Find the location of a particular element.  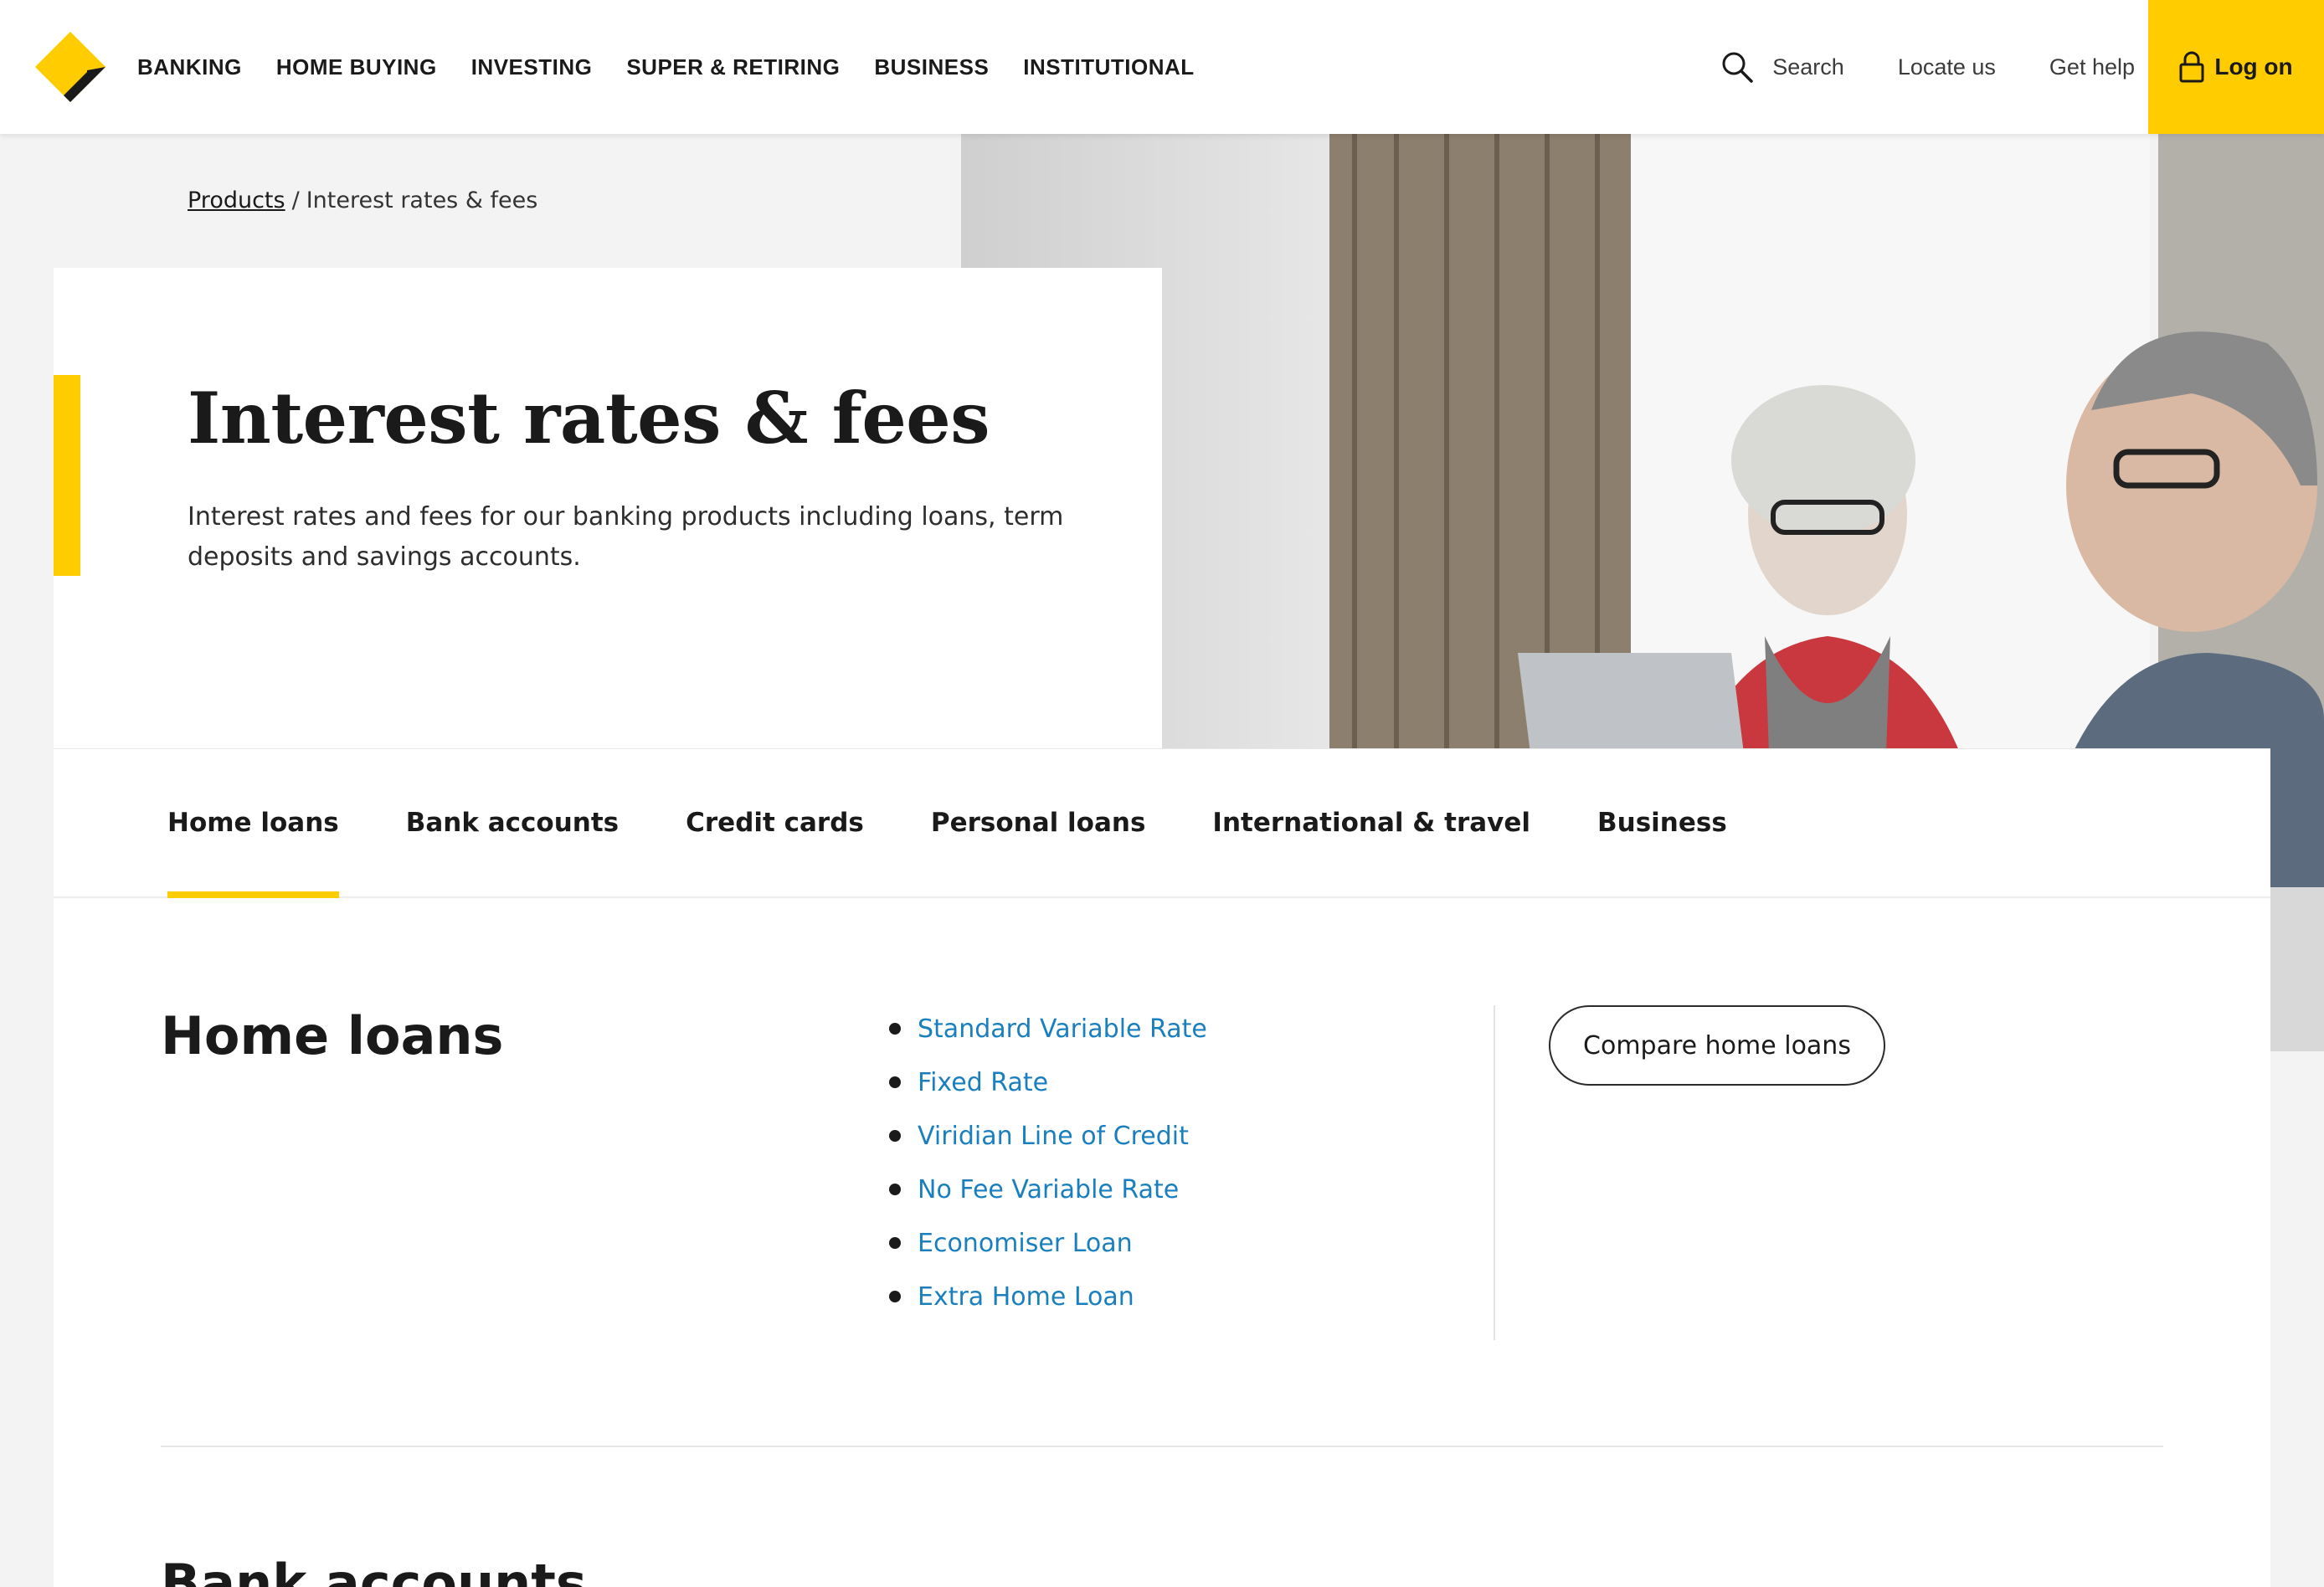

link-extra-home-loan: Extra Home Loan is located at coordinates (1026, 1297).